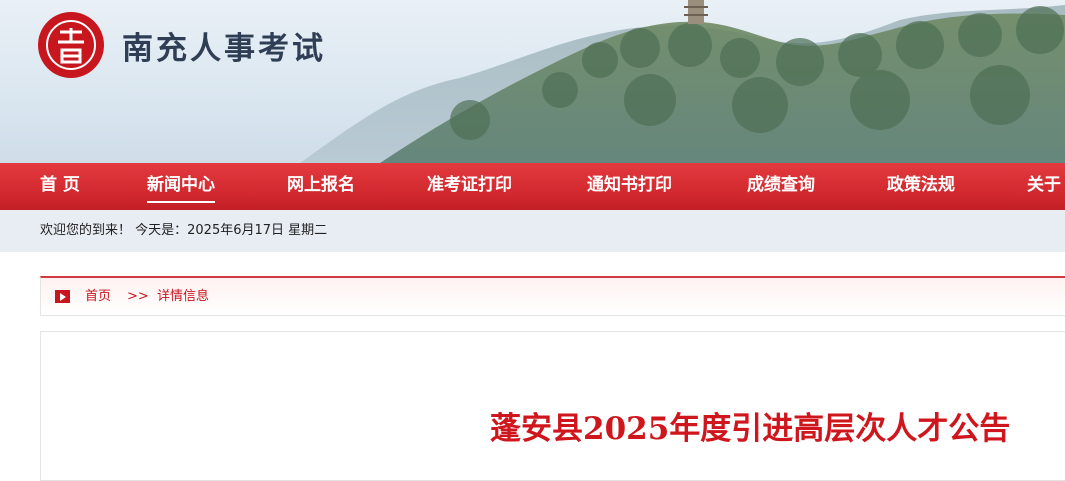 The height and width of the screenshot is (481, 1065). I want to click on nav-item-score-query: 成绩查询, so click(781, 186).